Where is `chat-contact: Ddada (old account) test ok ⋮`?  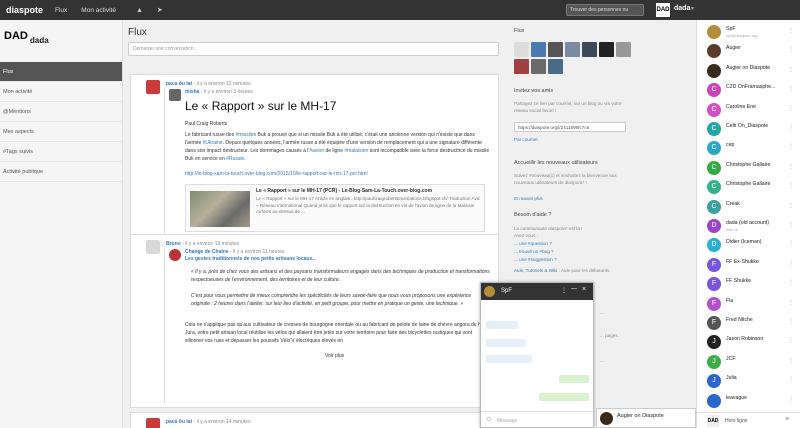 chat-contact: Ddada (old account) test ok ⋮ is located at coordinates (748, 226).